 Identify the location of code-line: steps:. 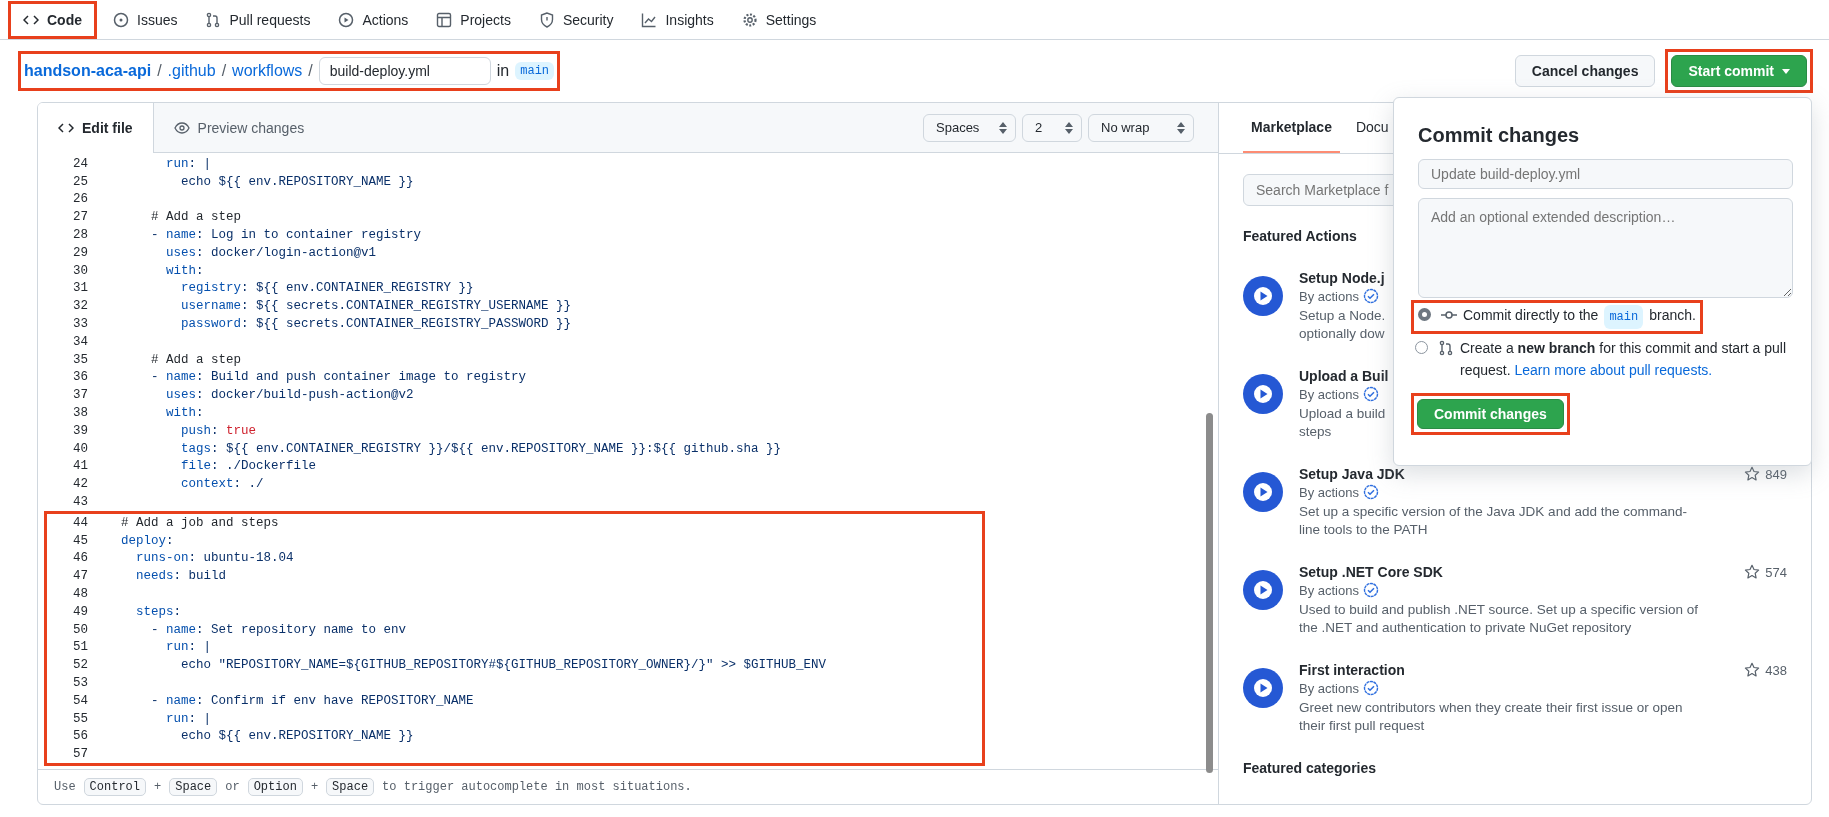
(158, 611).